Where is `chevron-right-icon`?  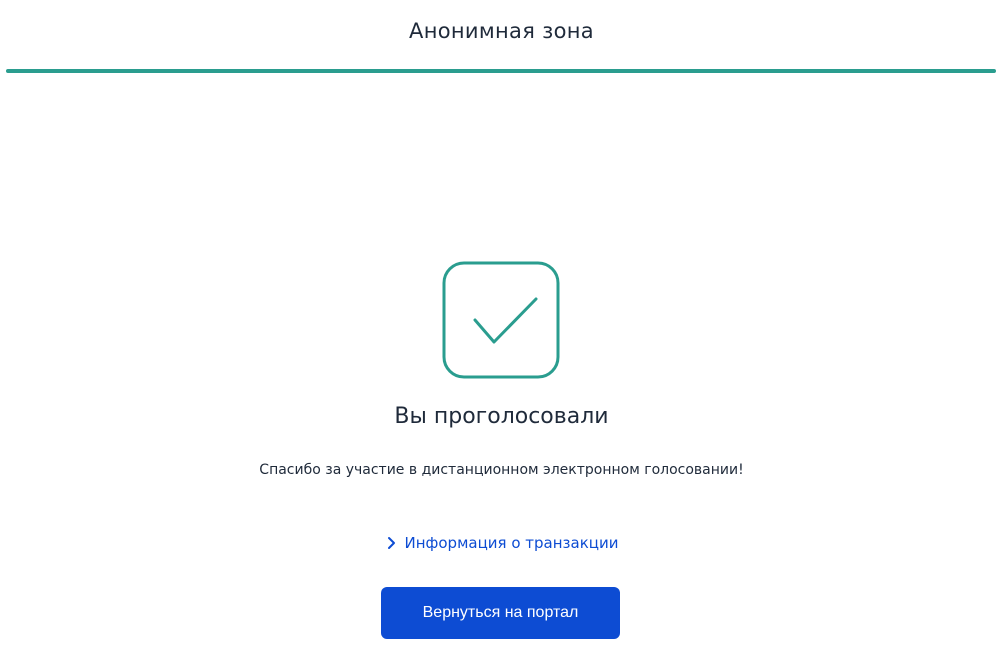 chevron-right-icon is located at coordinates (392, 543).